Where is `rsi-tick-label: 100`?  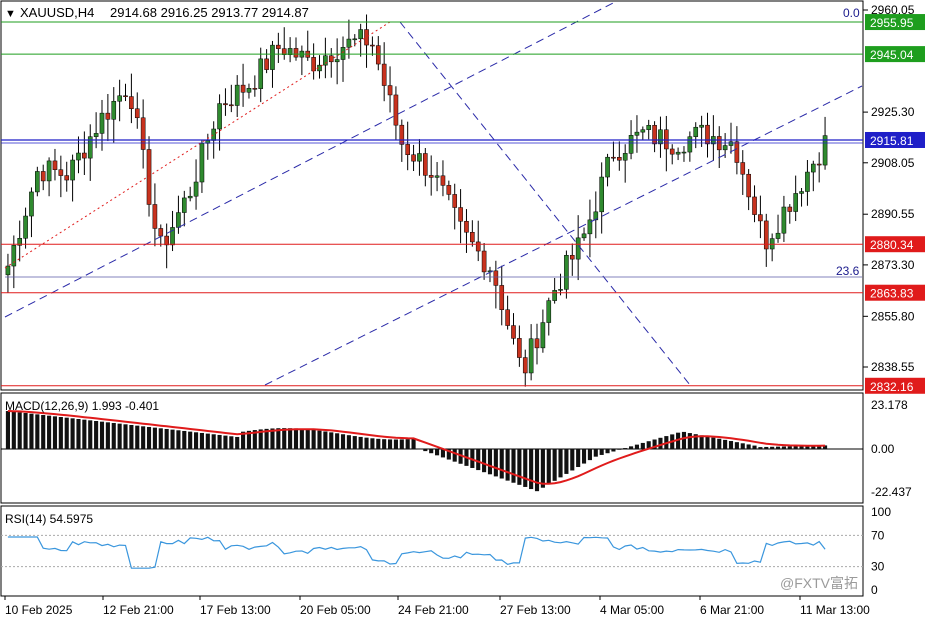 rsi-tick-label: 100 is located at coordinates (881, 512).